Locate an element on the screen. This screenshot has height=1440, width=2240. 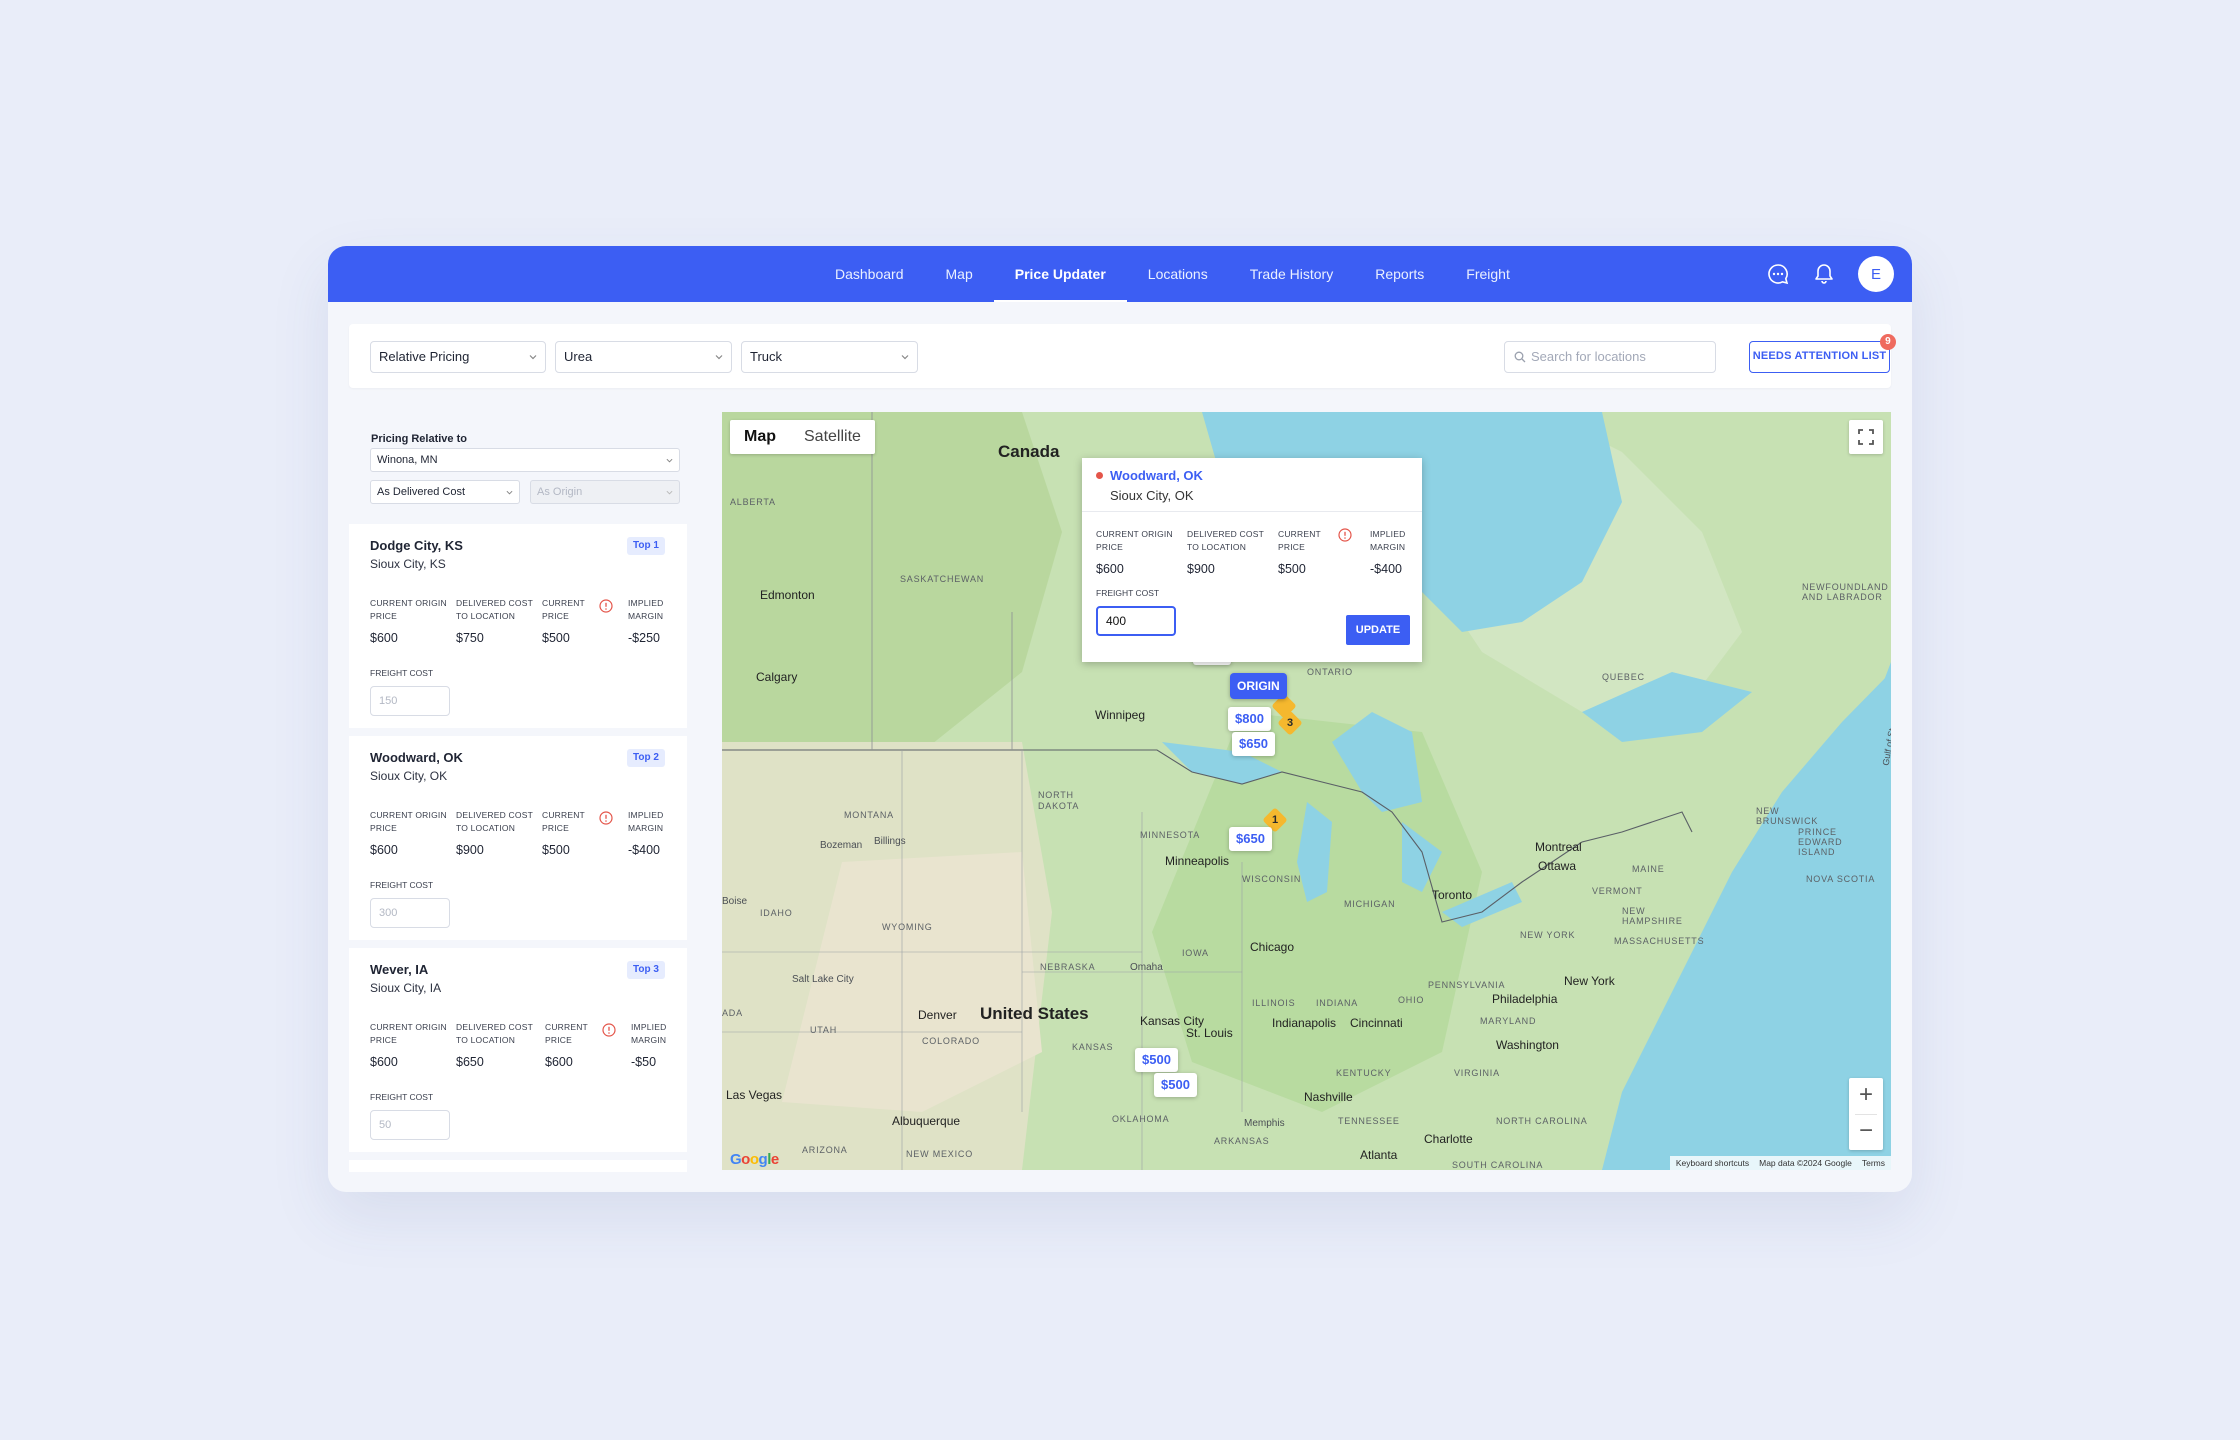
implied-margin-label: IMPLIED MARGIN is located at coordinates (649, 1033).